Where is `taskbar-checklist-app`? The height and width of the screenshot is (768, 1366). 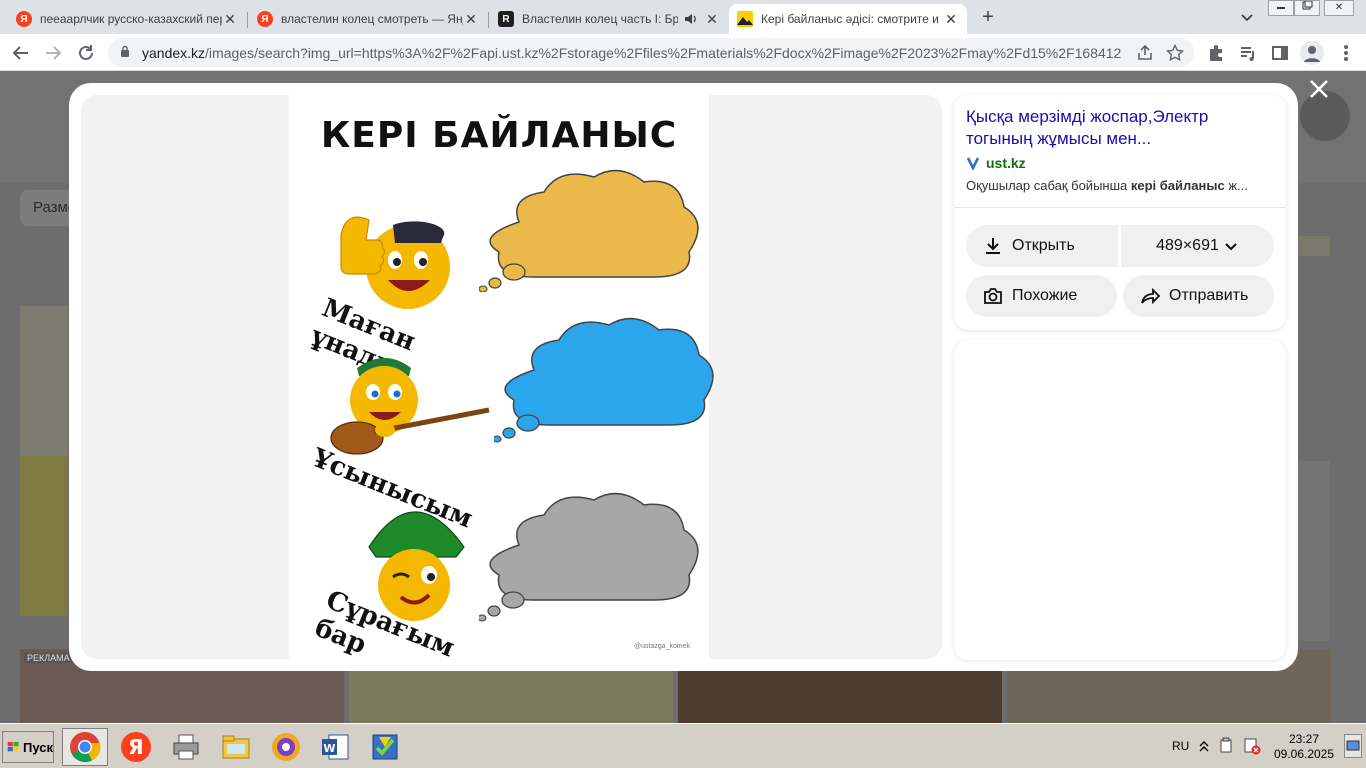
taskbar-checklist-app is located at coordinates (385, 747).